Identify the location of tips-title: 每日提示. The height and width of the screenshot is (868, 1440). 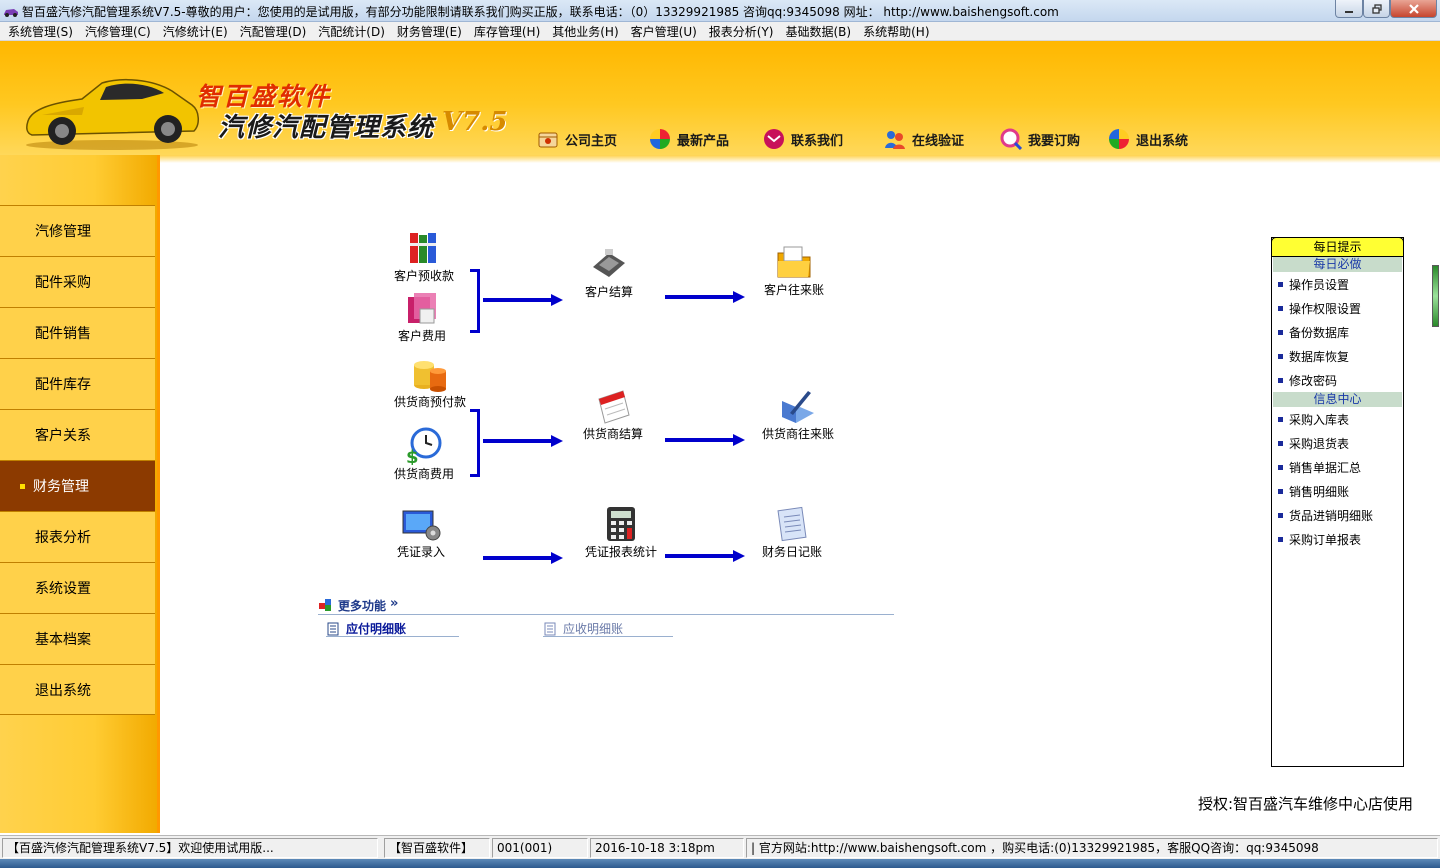
(1337, 247).